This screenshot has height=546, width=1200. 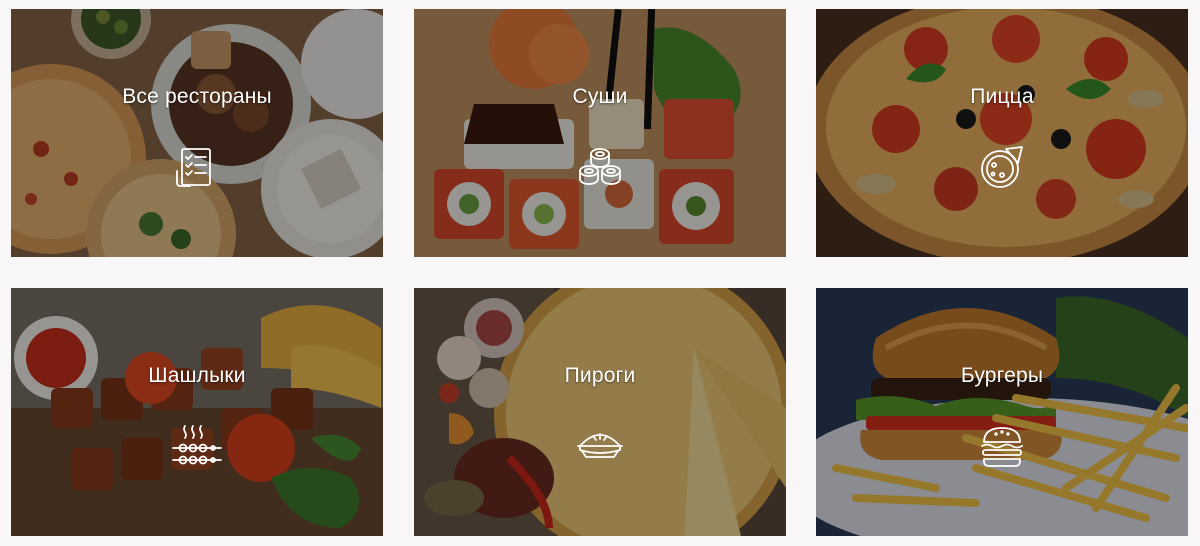 What do you see at coordinates (1002, 167) in the screenshot?
I see `pizza-icon` at bounding box center [1002, 167].